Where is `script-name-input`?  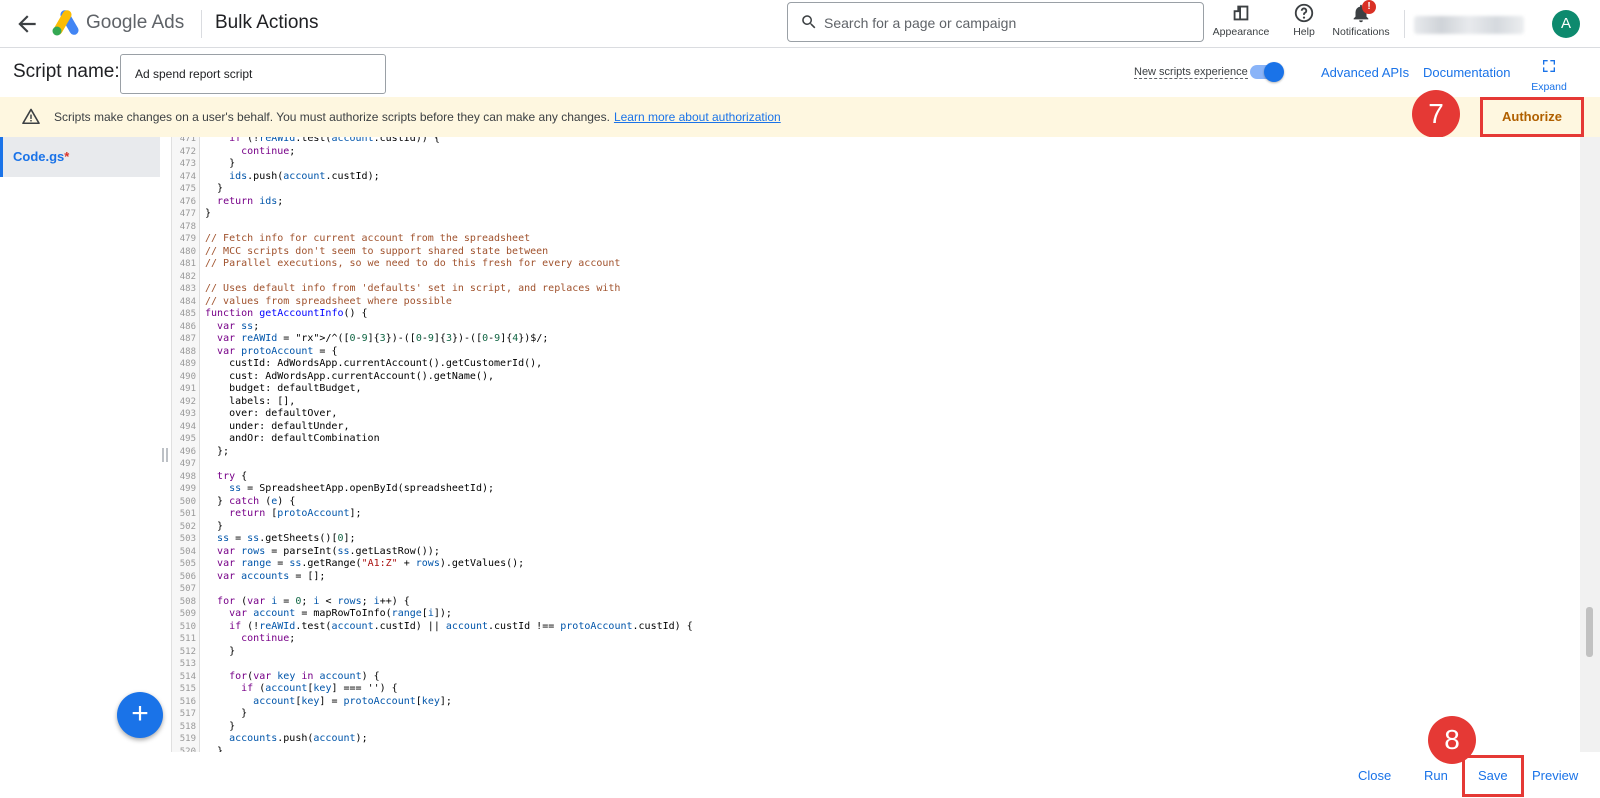 script-name-input is located at coordinates (253, 74).